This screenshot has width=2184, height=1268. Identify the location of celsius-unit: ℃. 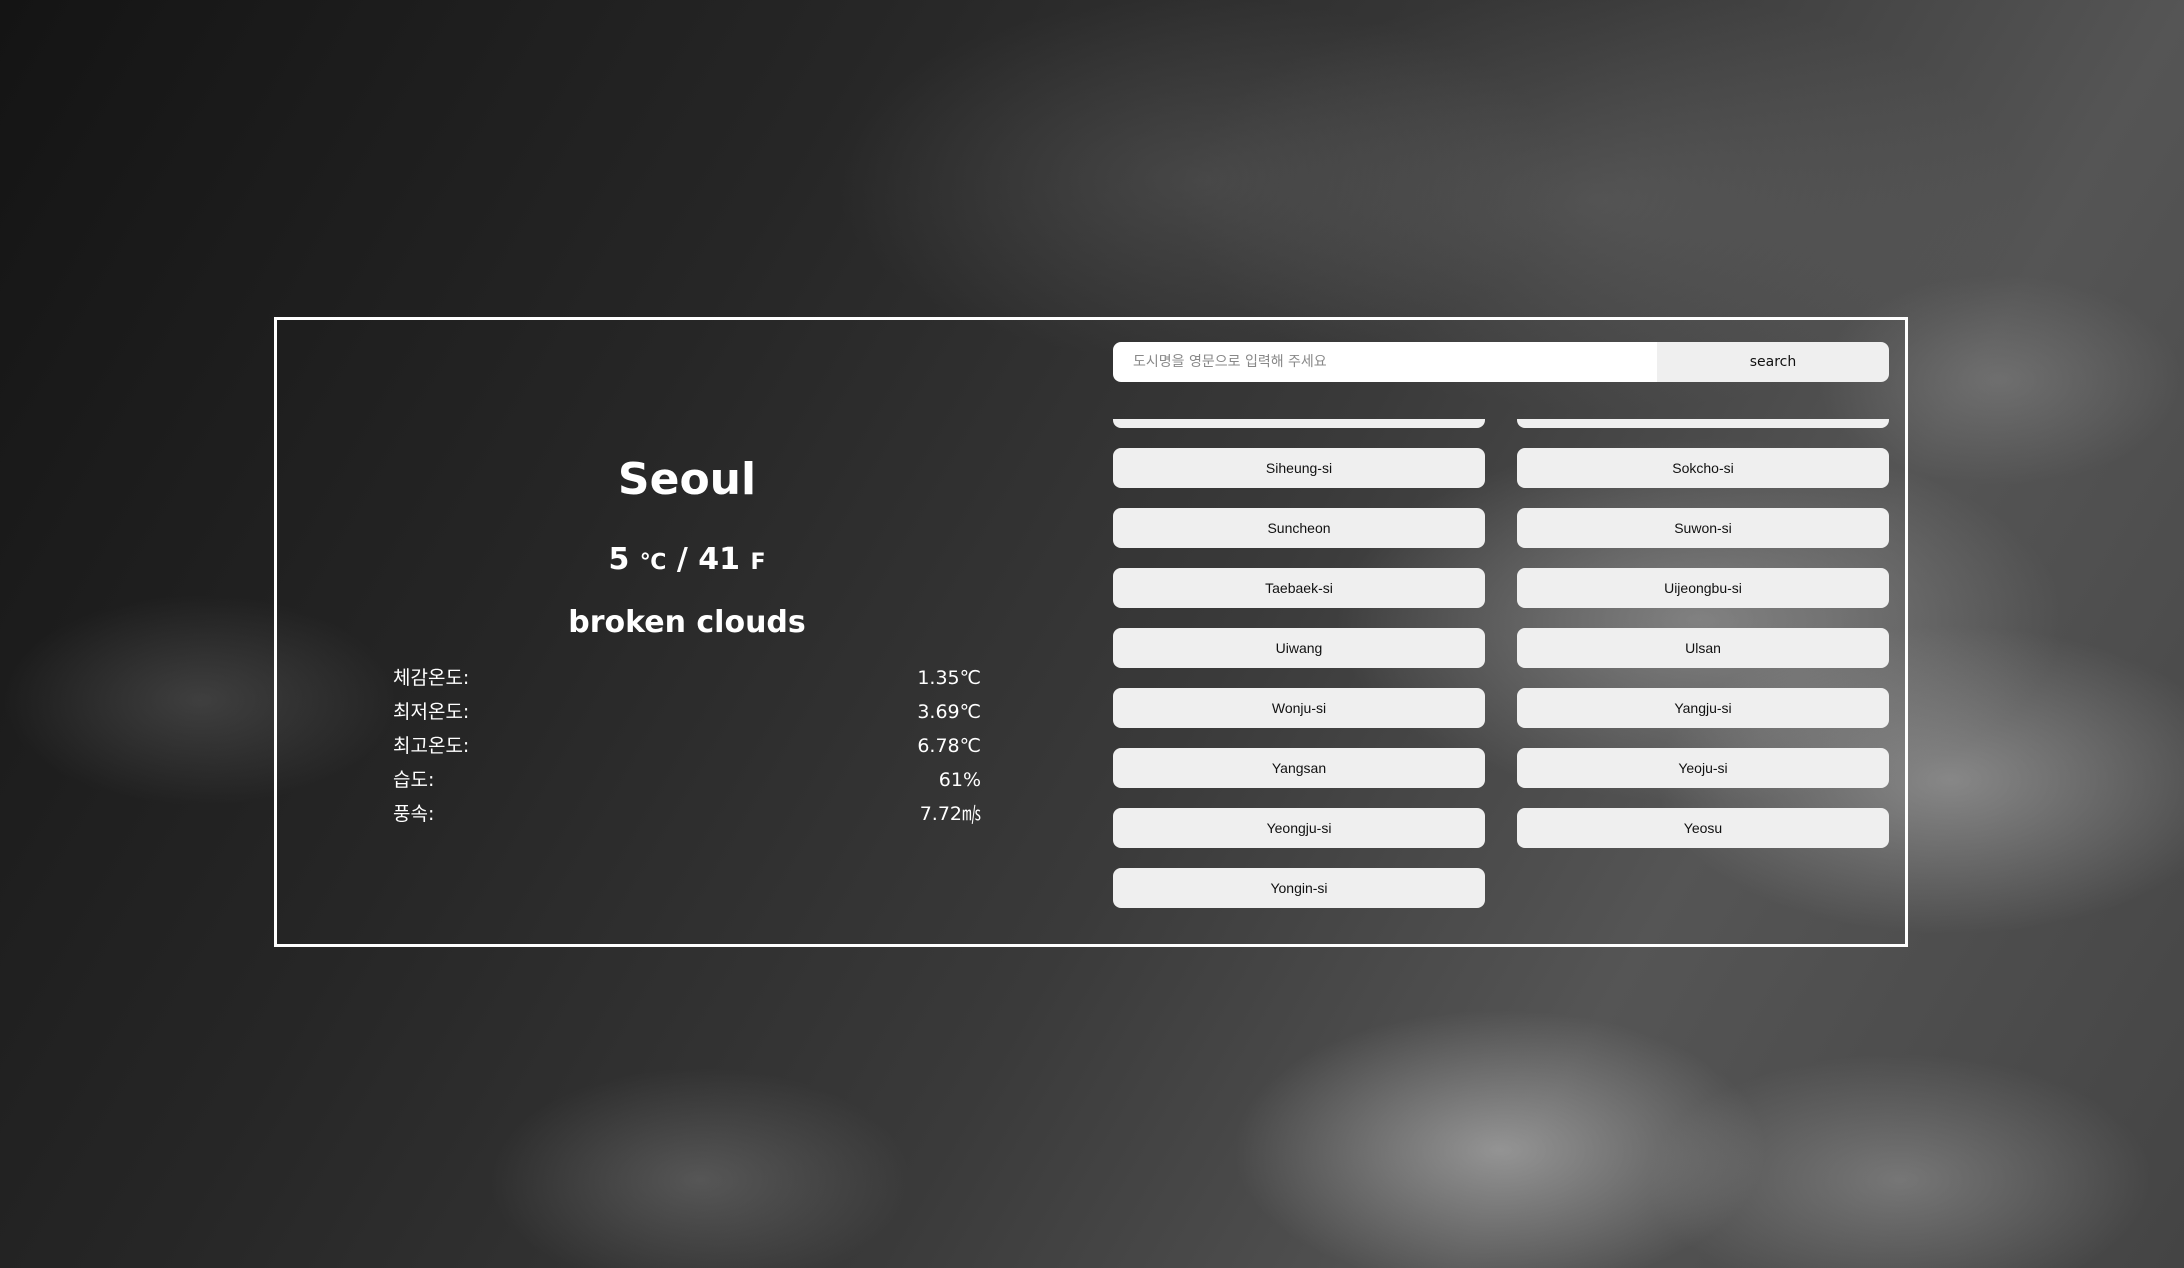
(653, 562).